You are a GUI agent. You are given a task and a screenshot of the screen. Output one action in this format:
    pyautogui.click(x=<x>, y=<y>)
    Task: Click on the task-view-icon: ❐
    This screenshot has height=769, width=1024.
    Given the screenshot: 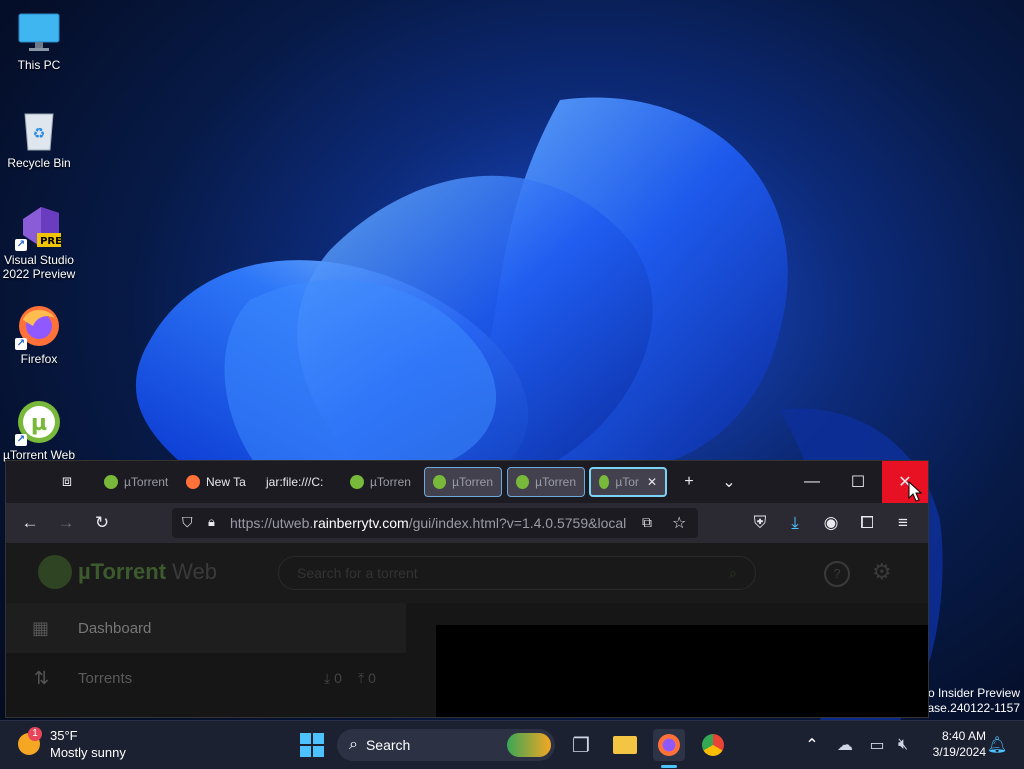 What is the action you would take?
    pyautogui.click(x=581, y=745)
    